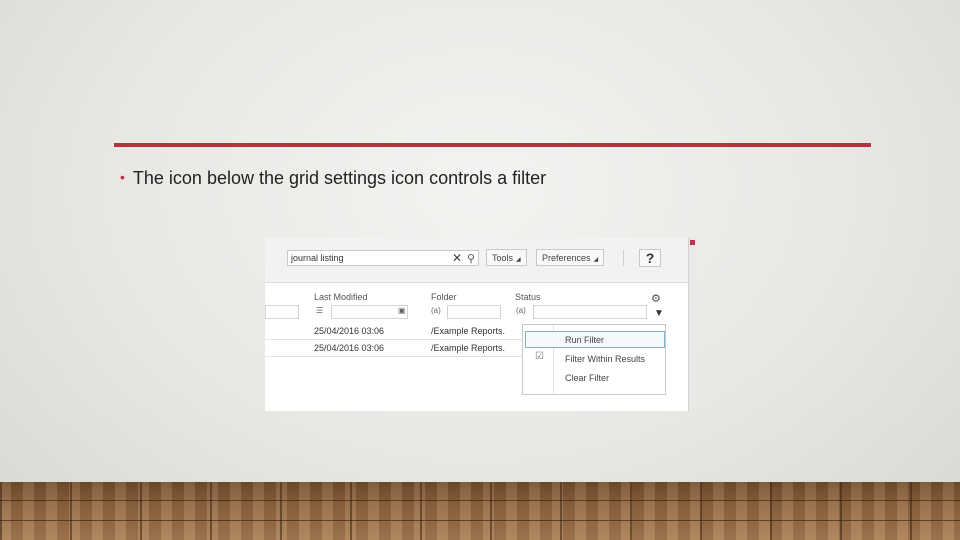 This screenshot has height=540, width=960. What do you see at coordinates (457, 258) in the screenshot?
I see `close-icon: ✕` at bounding box center [457, 258].